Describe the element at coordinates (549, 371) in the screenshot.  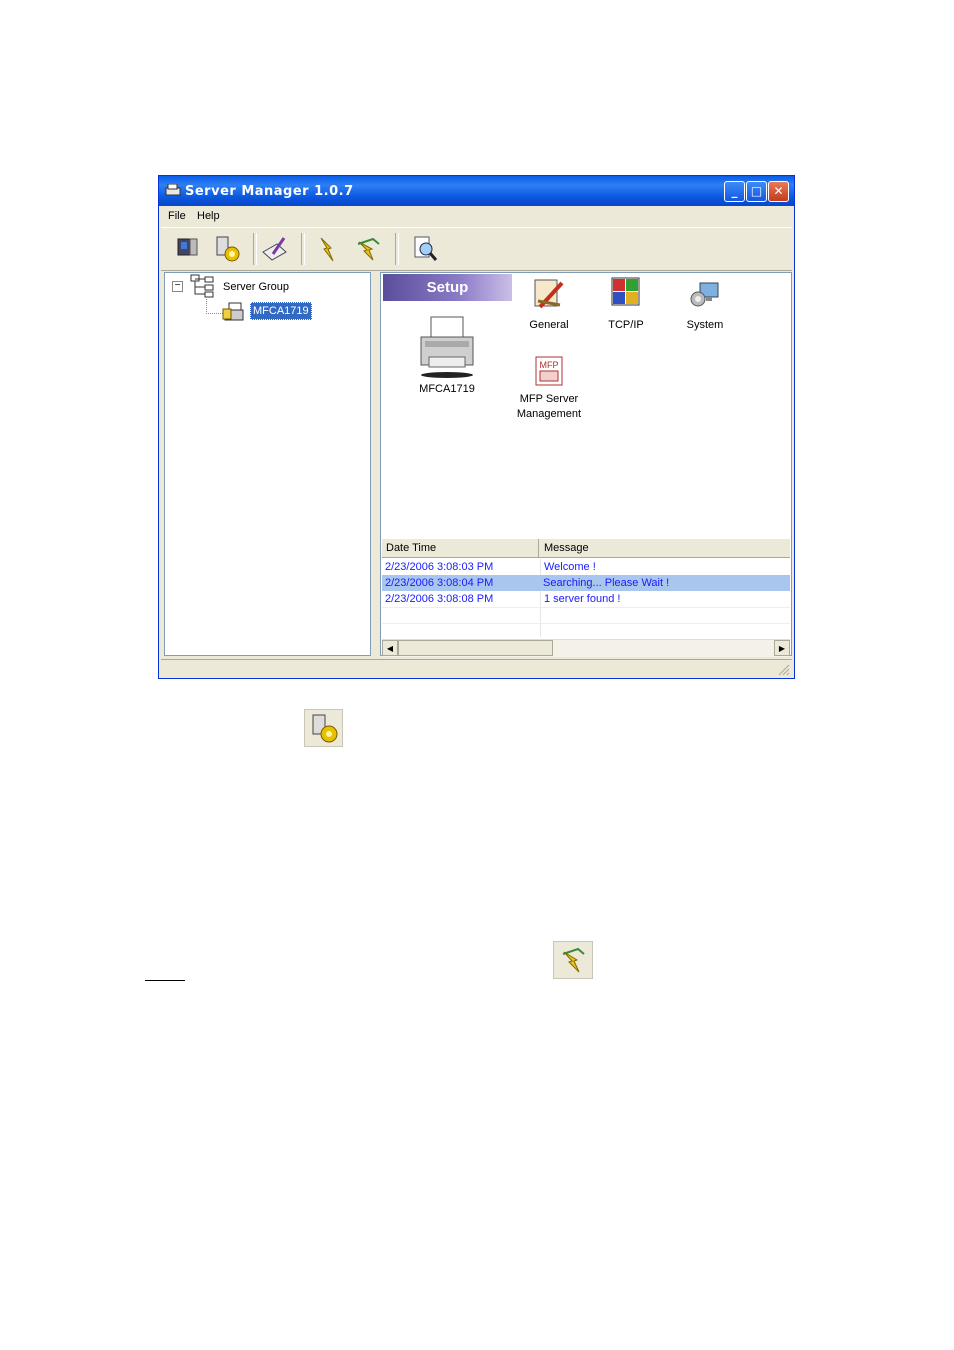
I see `mfp-icon: MFP` at that location.